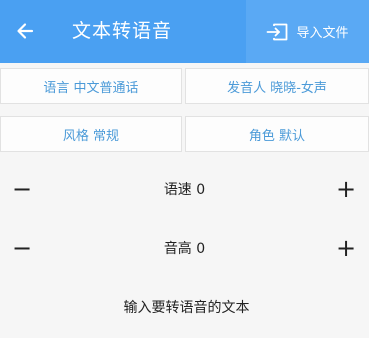 The width and height of the screenshot is (369, 338). What do you see at coordinates (322, 33) in the screenshot?
I see `import-file-label: 导入文件` at bounding box center [322, 33].